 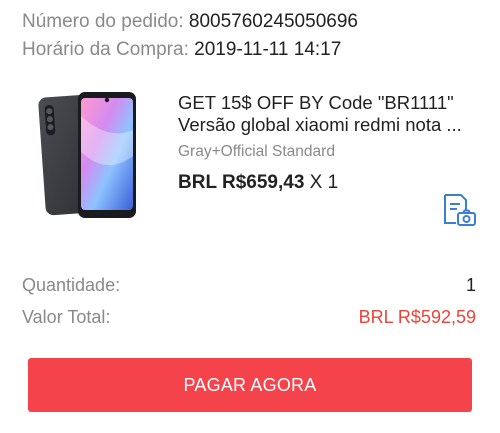 I want to click on total-label: Valor Total:, so click(x=66, y=317).